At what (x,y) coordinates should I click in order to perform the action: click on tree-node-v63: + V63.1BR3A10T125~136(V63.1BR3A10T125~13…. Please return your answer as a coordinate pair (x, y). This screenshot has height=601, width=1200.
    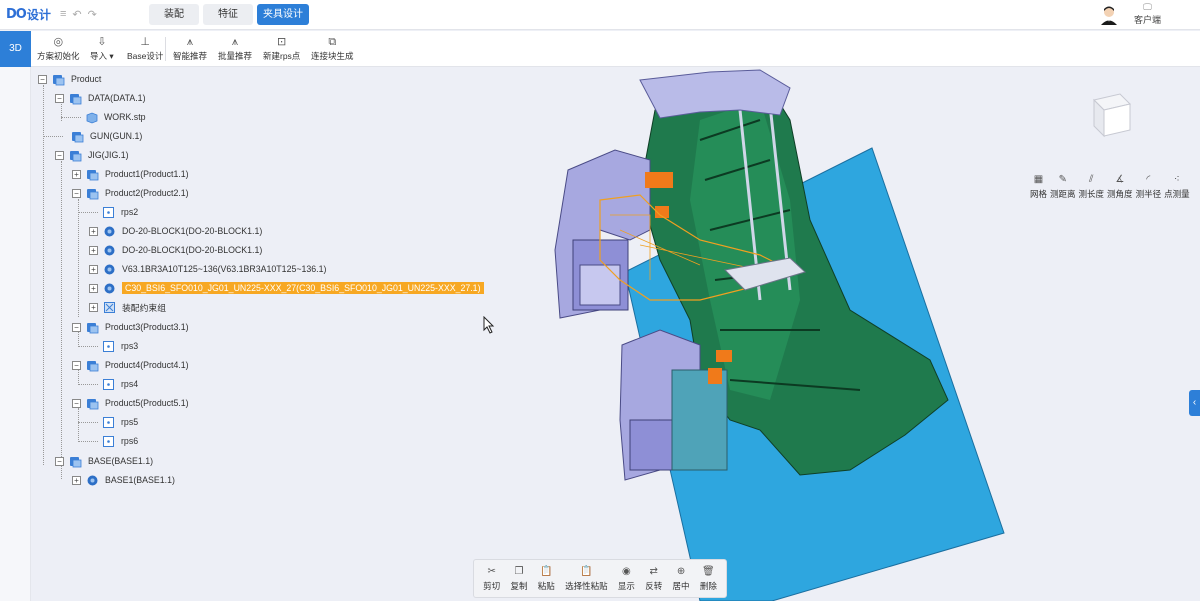
    Looking at the image, I should click on (207, 269).